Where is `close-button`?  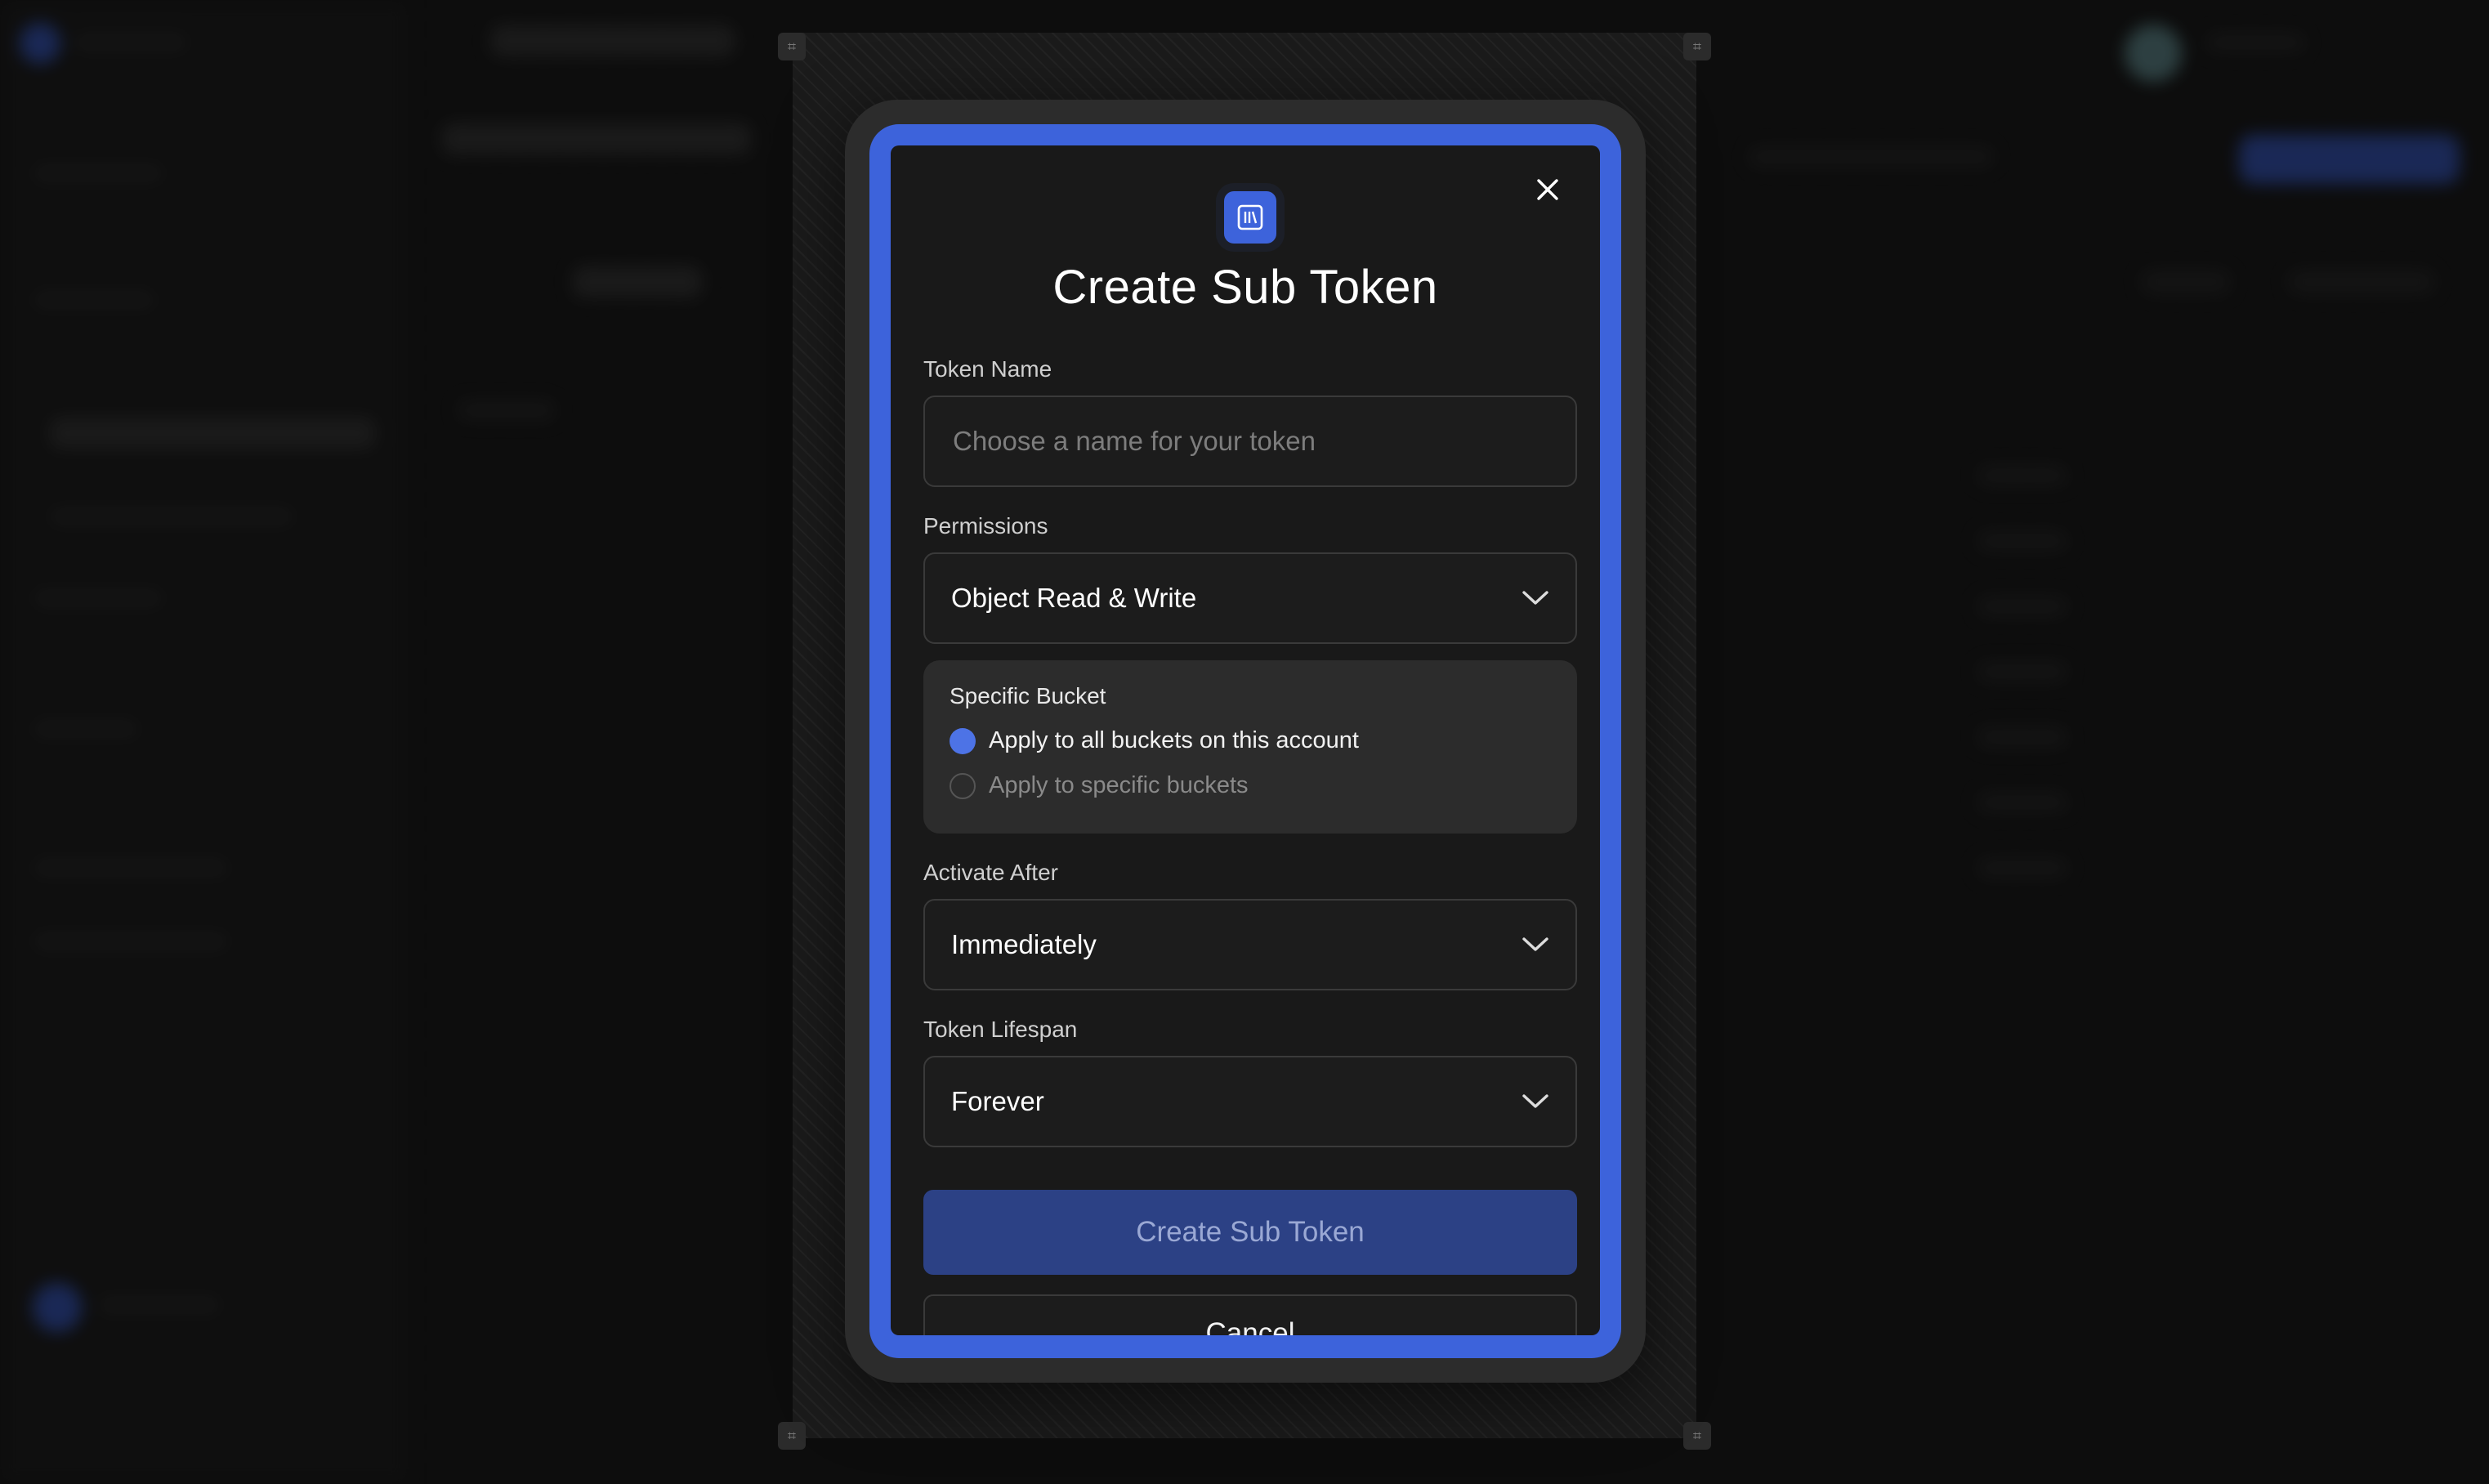
close-button is located at coordinates (1547, 189).